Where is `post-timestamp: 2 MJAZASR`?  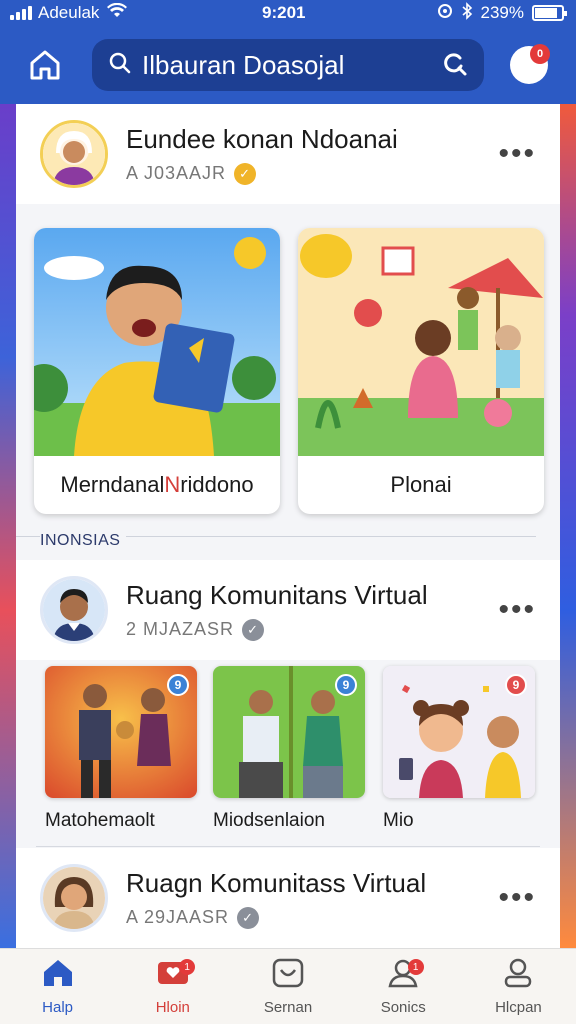 post-timestamp: 2 MJAZASR is located at coordinates (180, 629).